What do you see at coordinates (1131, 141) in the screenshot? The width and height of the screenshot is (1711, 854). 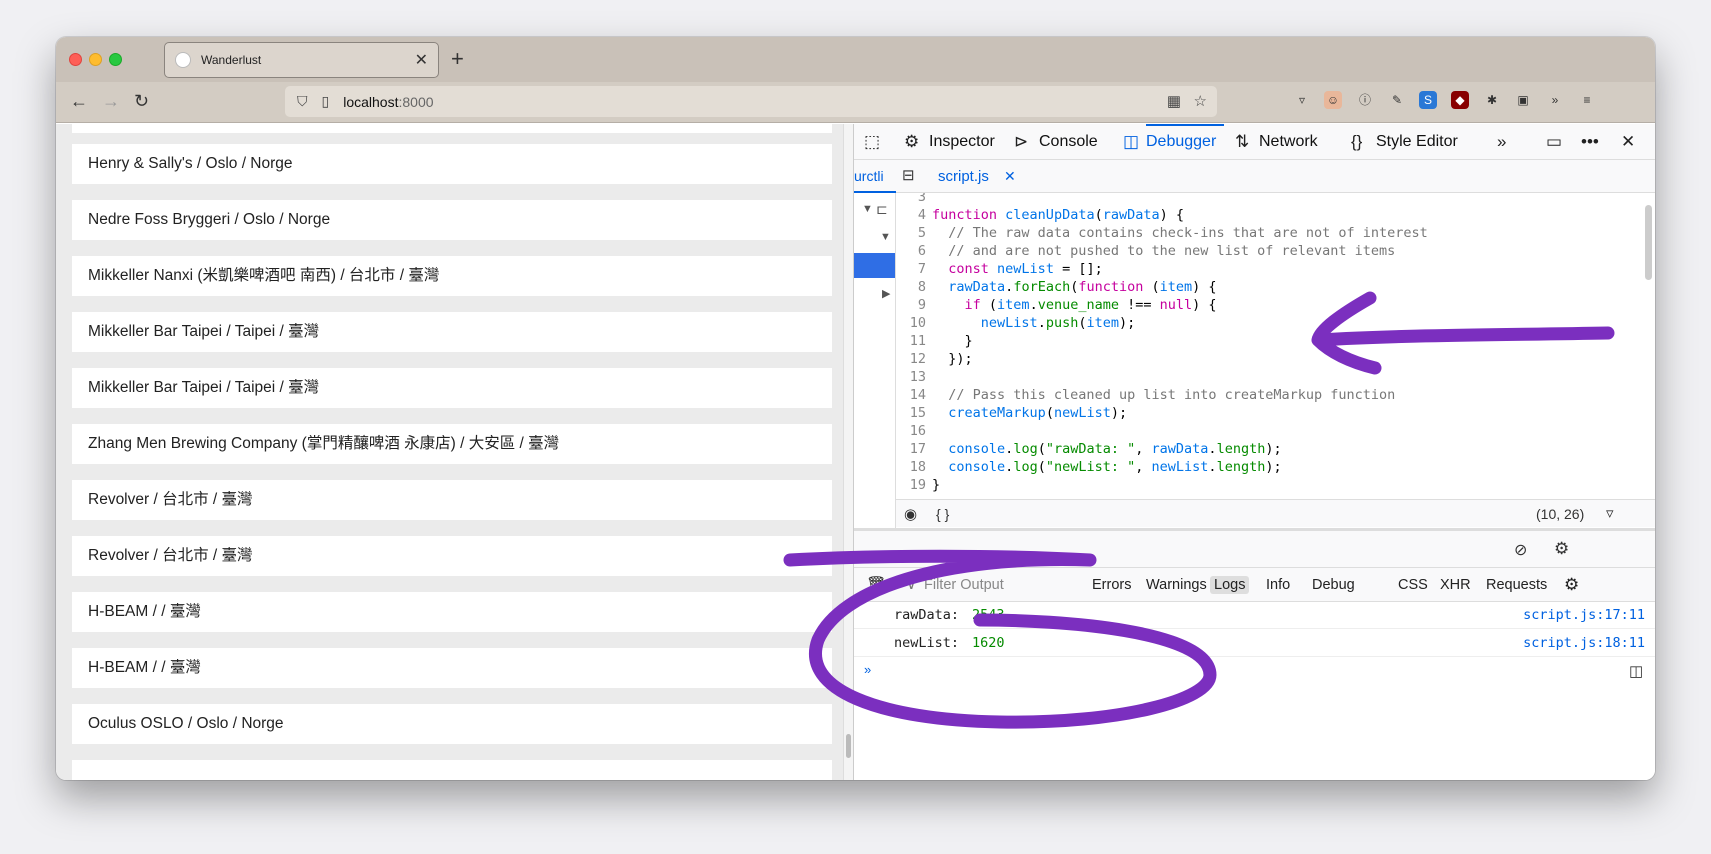 I see `debugger-icon: ◫` at bounding box center [1131, 141].